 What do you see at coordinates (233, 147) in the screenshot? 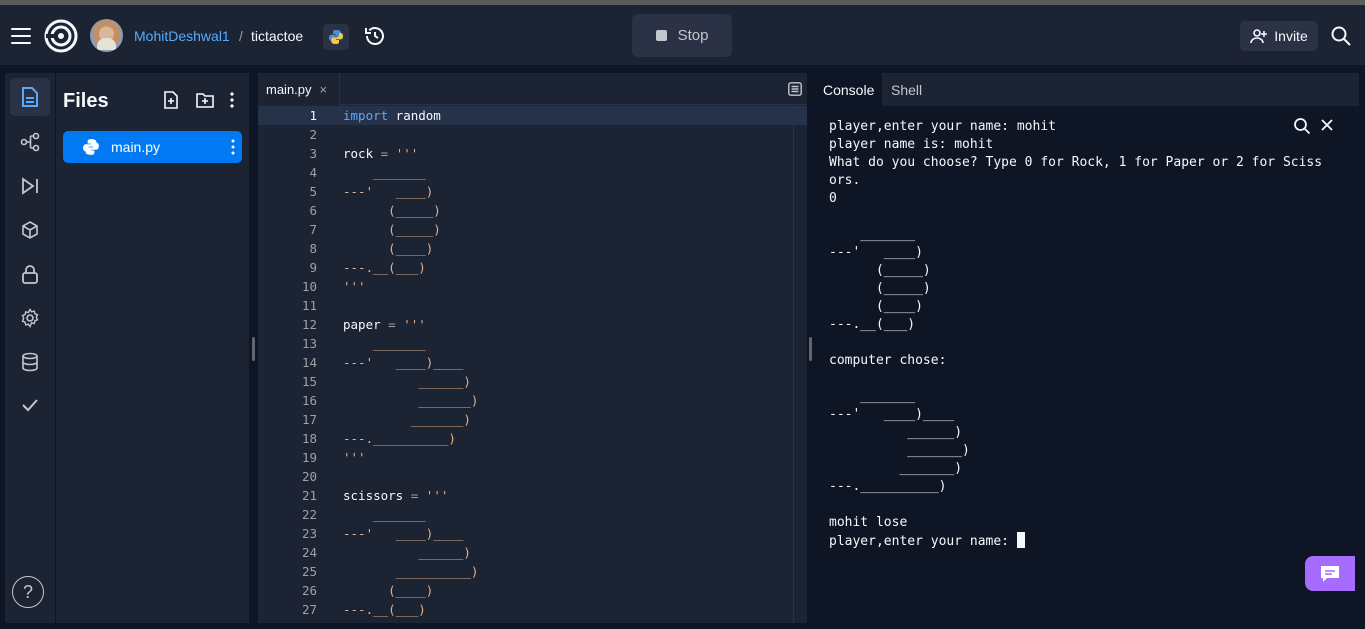
I see `file-options-icon` at bounding box center [233, 147].